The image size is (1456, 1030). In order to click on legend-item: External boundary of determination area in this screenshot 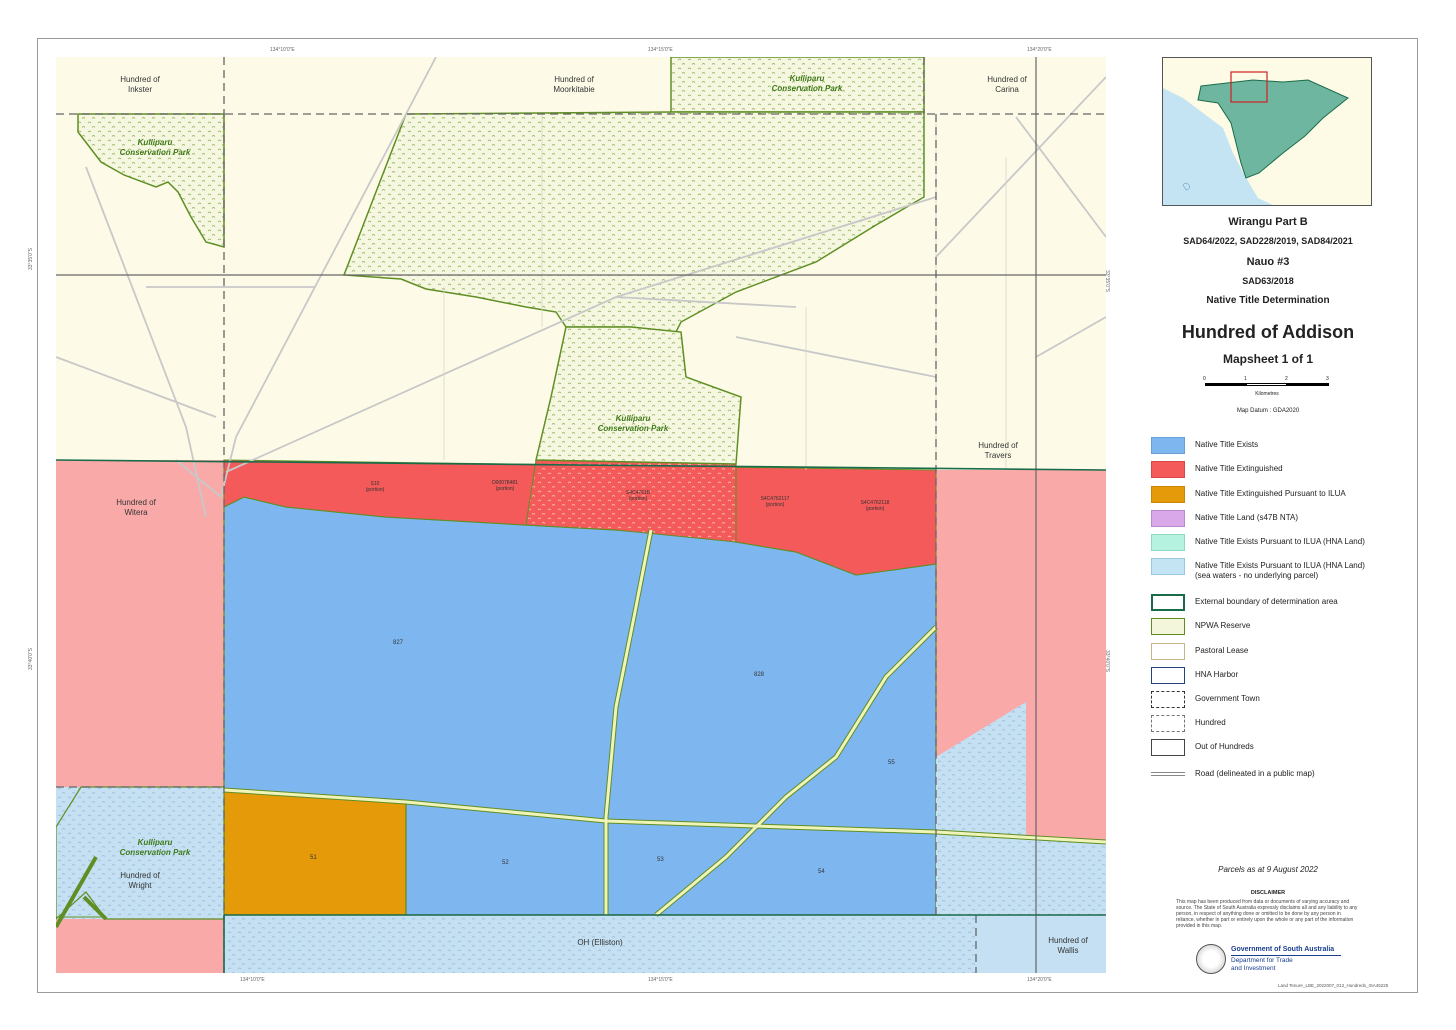, I will do `click(1291, 604)`.